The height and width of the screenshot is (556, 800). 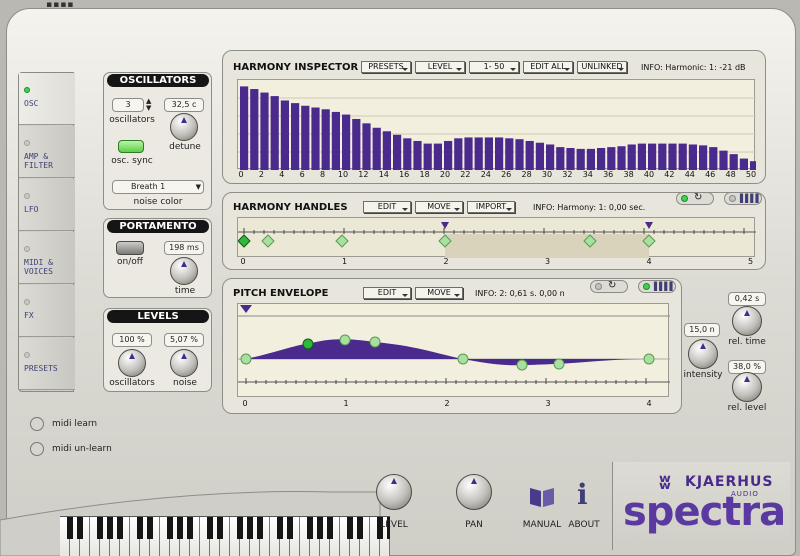 I want to click on envelope-start-marker-icon, so click(x=246, y=309).